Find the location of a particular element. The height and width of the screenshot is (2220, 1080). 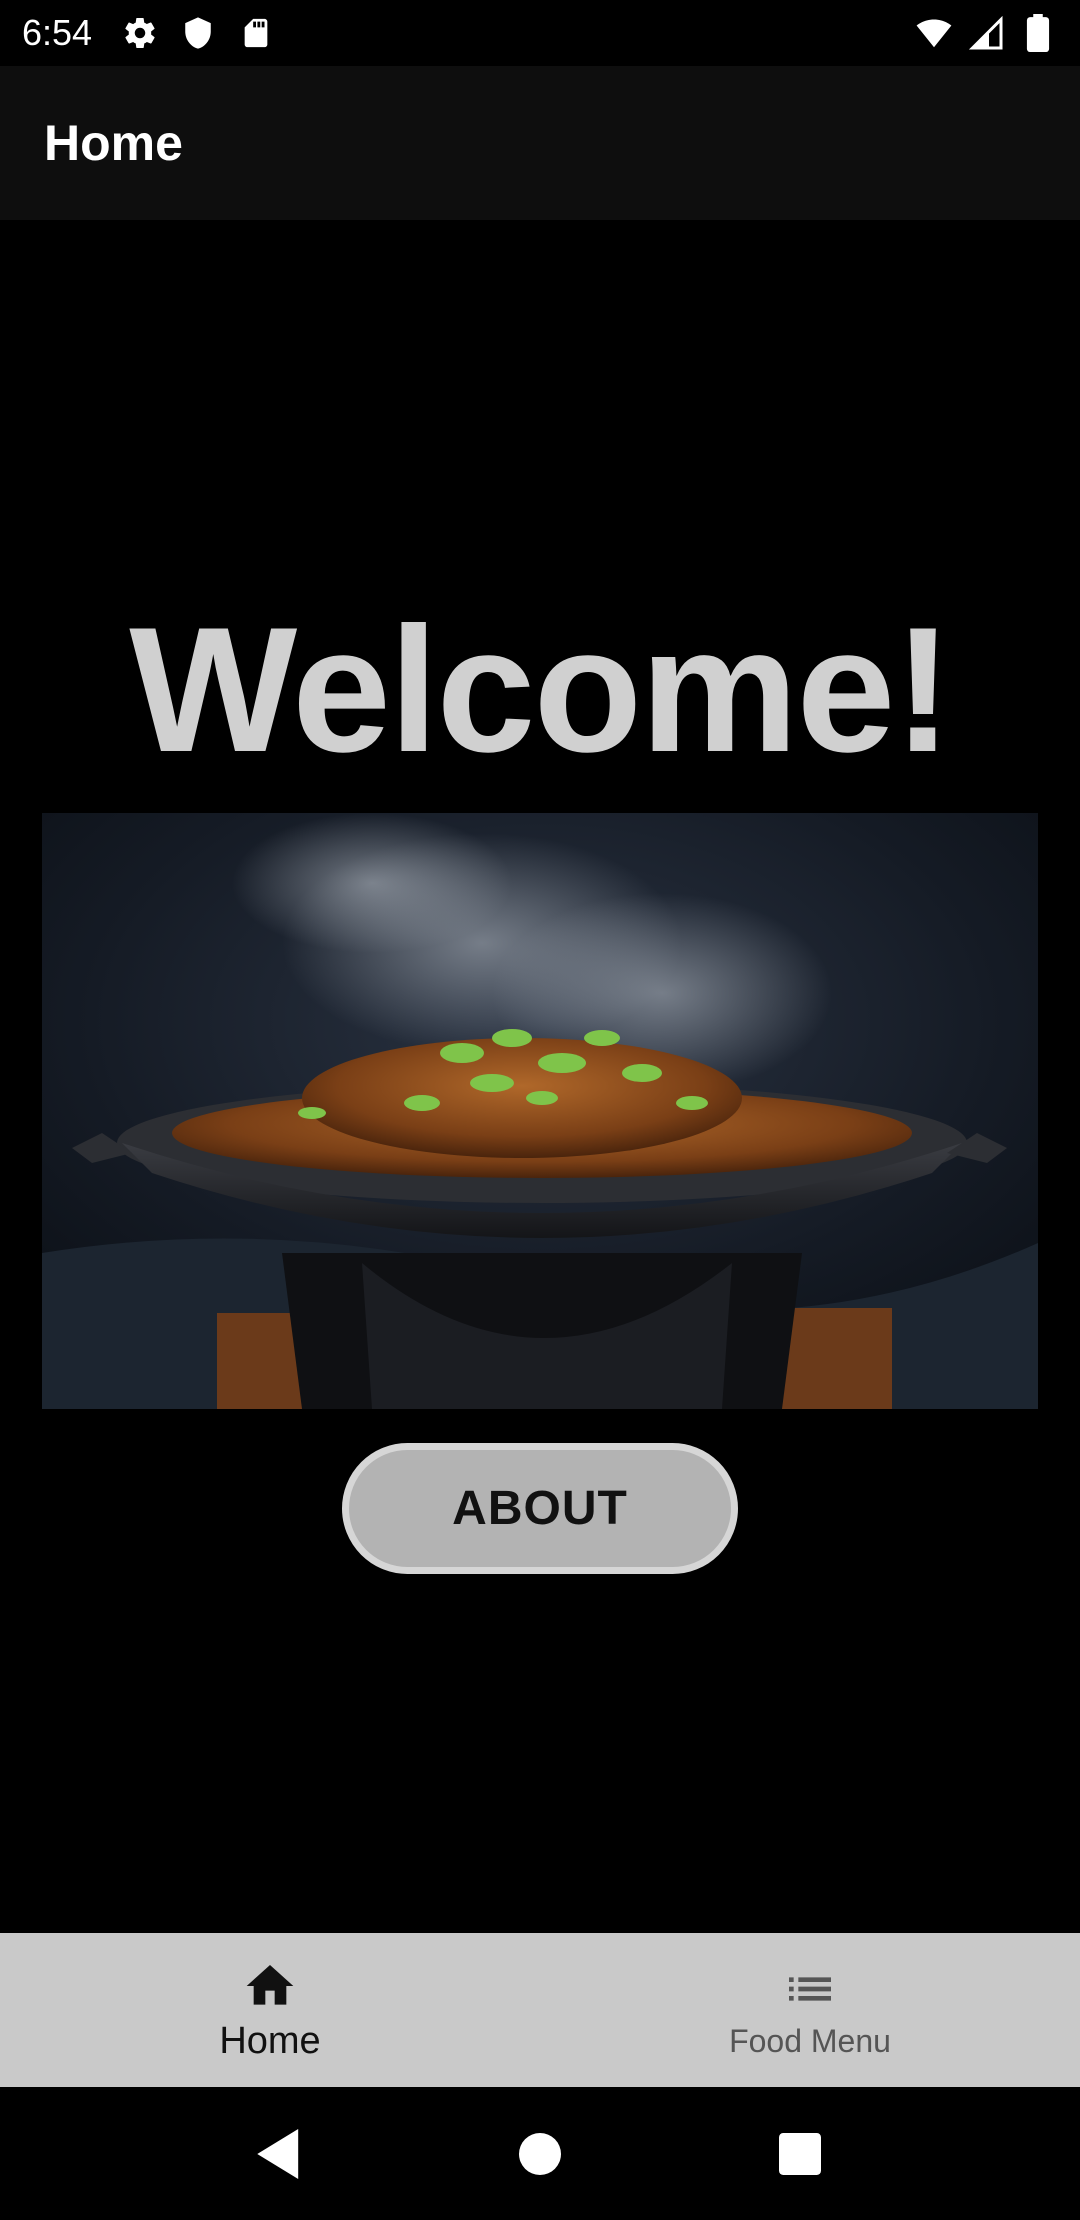

nav-item-home: Home is located at coordinates (270, 2010).